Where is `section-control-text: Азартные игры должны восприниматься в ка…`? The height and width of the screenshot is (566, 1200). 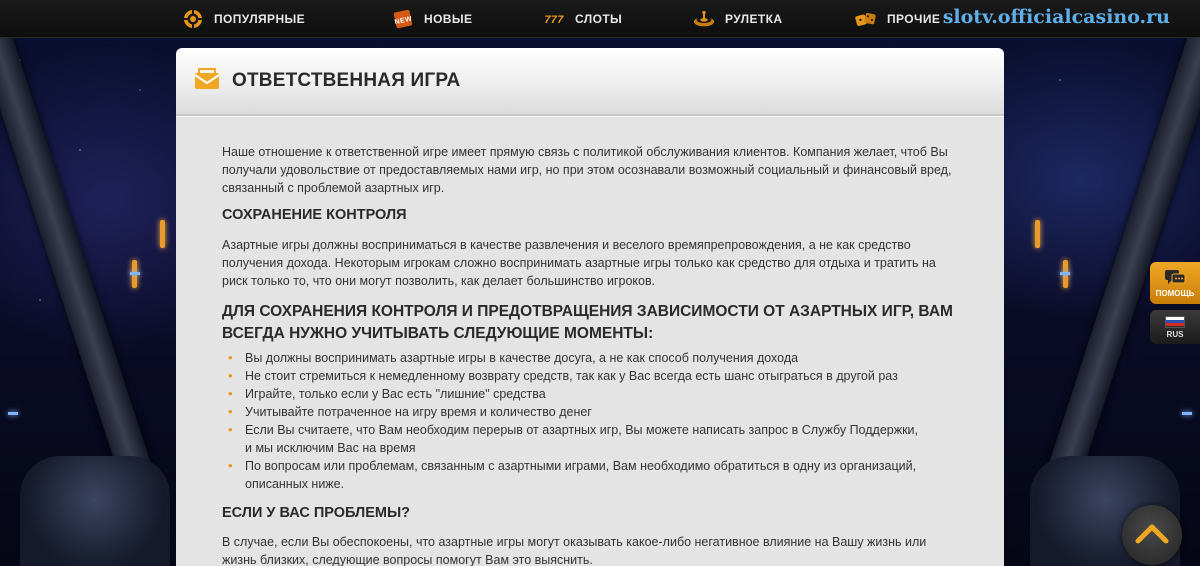 section-control-text: Азартные игры должны восприниматься в ка… is located at coordinates (579, 263).